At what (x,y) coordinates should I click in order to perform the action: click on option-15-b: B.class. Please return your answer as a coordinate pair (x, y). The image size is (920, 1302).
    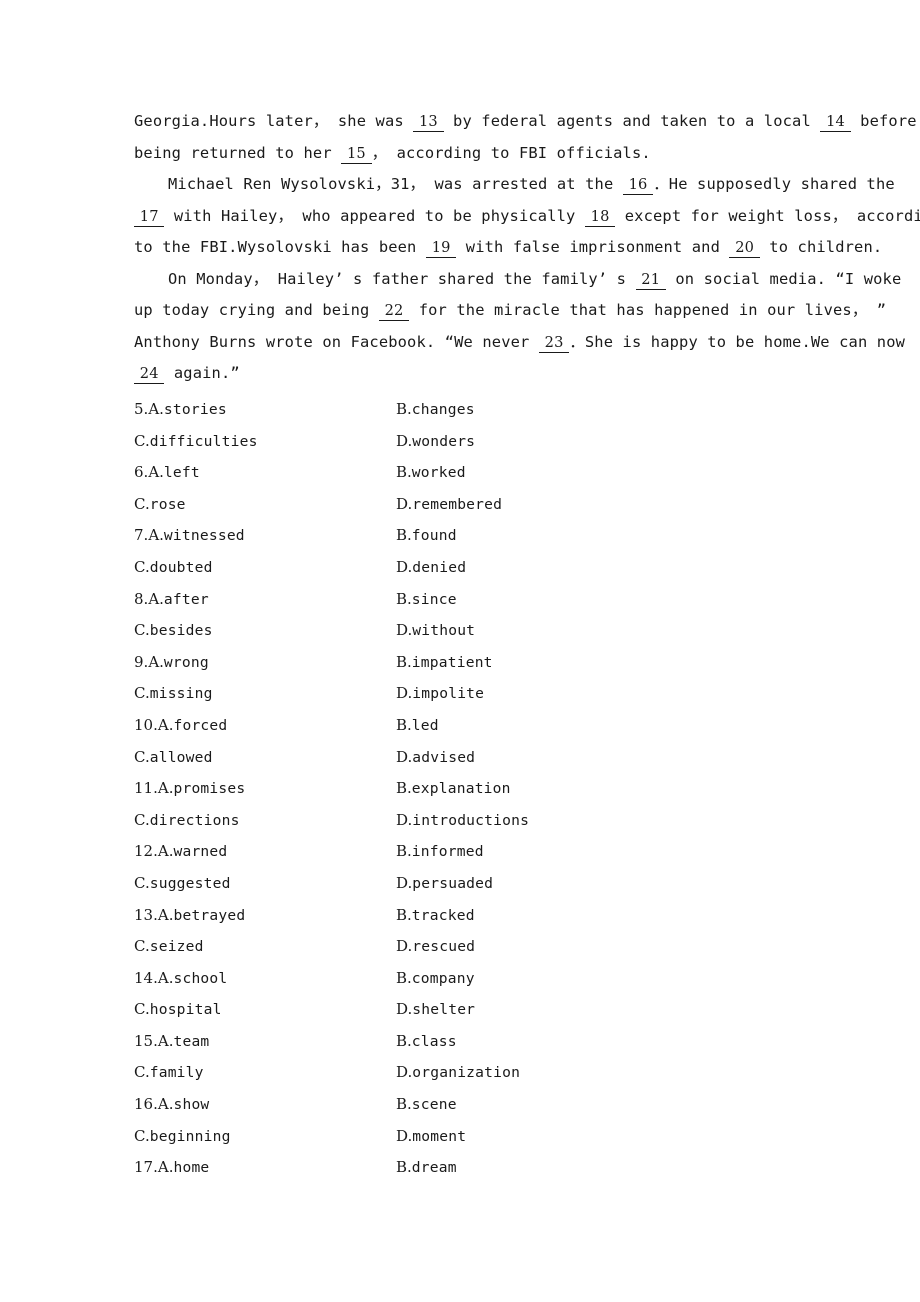
    Looking at the image, I should click on (426, 1042).